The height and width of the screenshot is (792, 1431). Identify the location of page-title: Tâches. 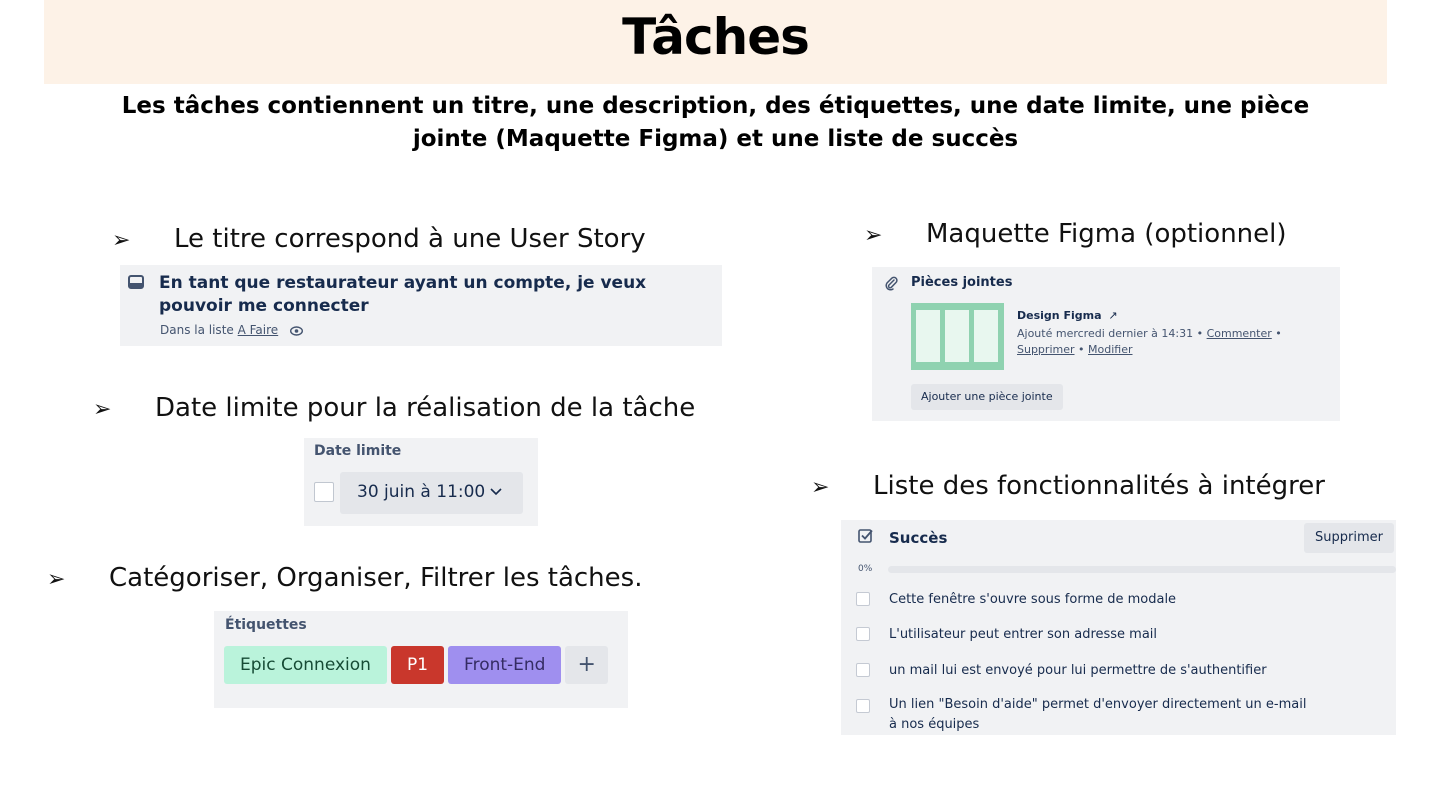
(716, 37).